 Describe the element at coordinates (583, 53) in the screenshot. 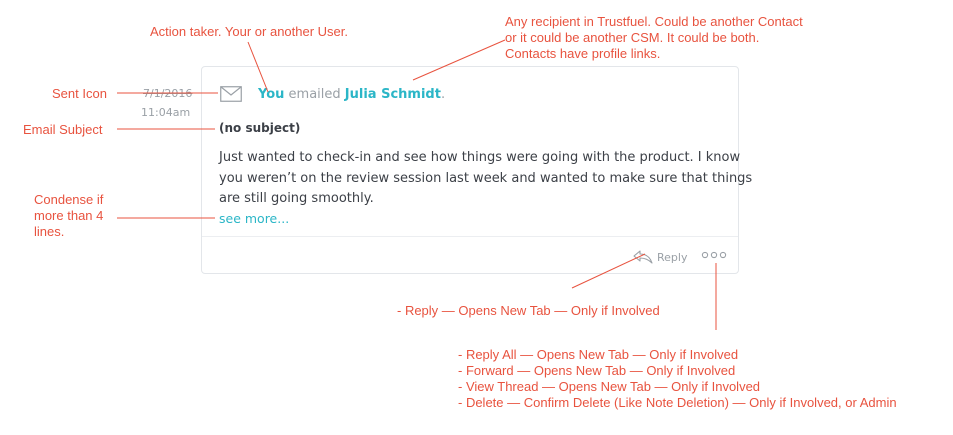

I see `annotation-recipient-line: Contacts have profile links.` at that location.